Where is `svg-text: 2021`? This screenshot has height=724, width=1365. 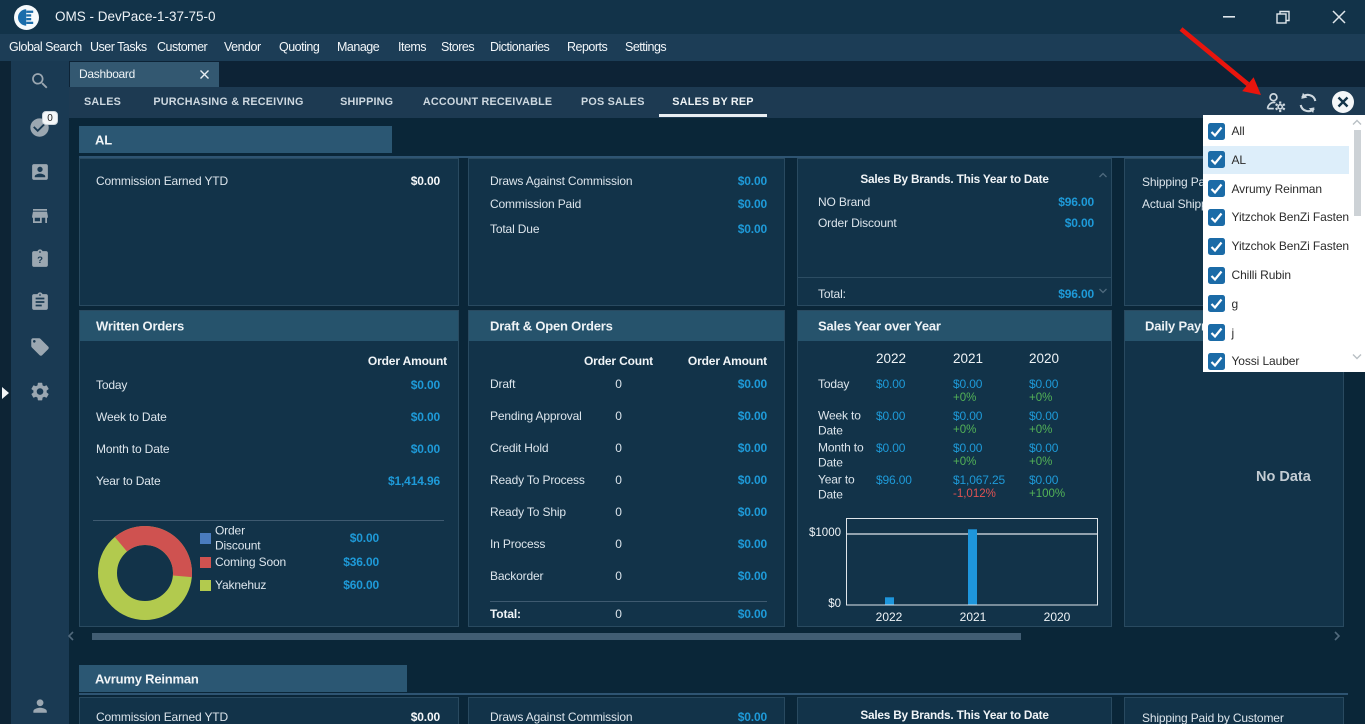
svg-text: 2021 is located at coordinates (973, 616).